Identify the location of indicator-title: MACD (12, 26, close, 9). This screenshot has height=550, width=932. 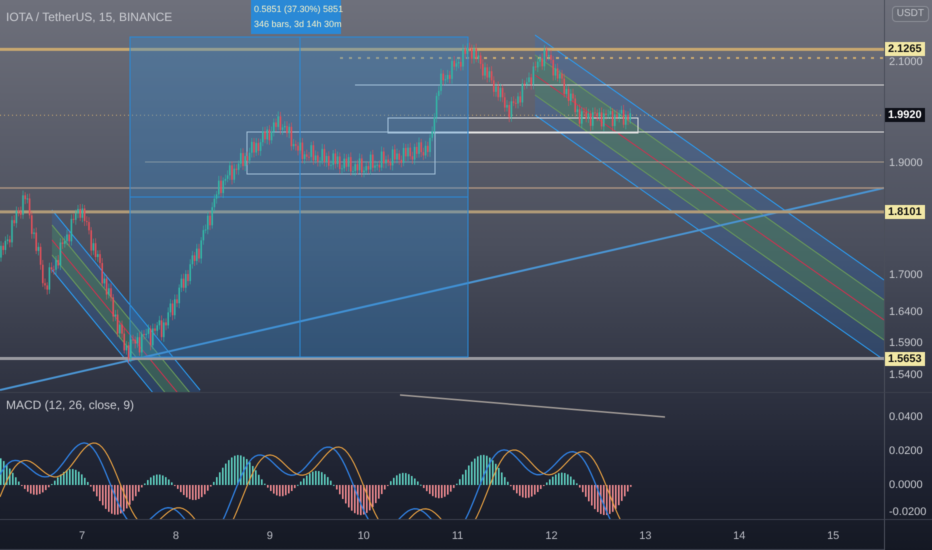
(70, 405).